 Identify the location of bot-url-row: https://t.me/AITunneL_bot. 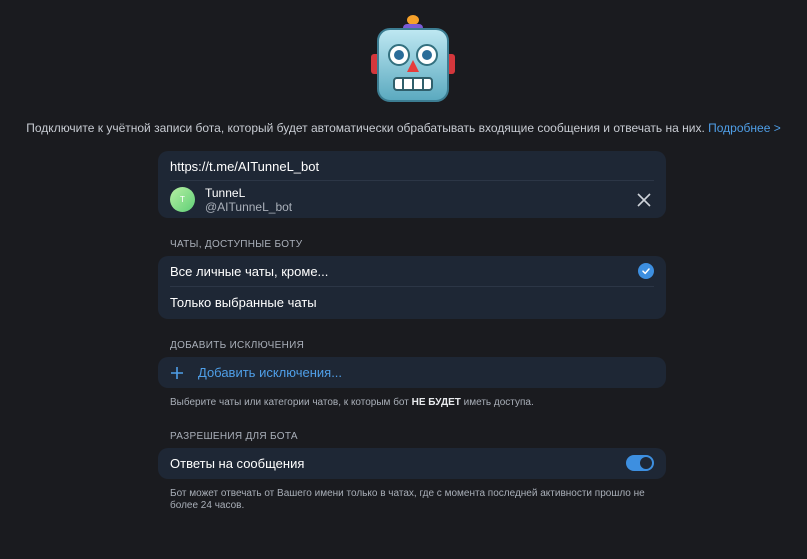
(412, 166).